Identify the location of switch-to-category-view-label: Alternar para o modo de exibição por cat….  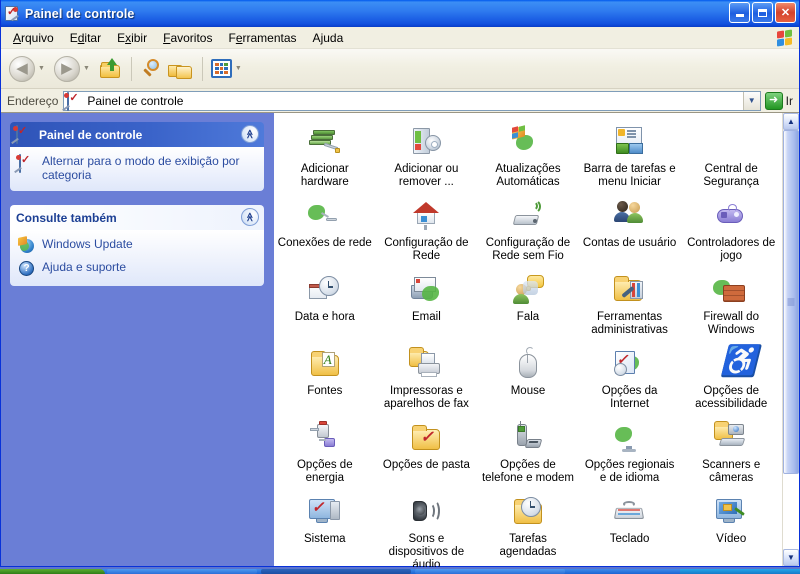
(141, 168).